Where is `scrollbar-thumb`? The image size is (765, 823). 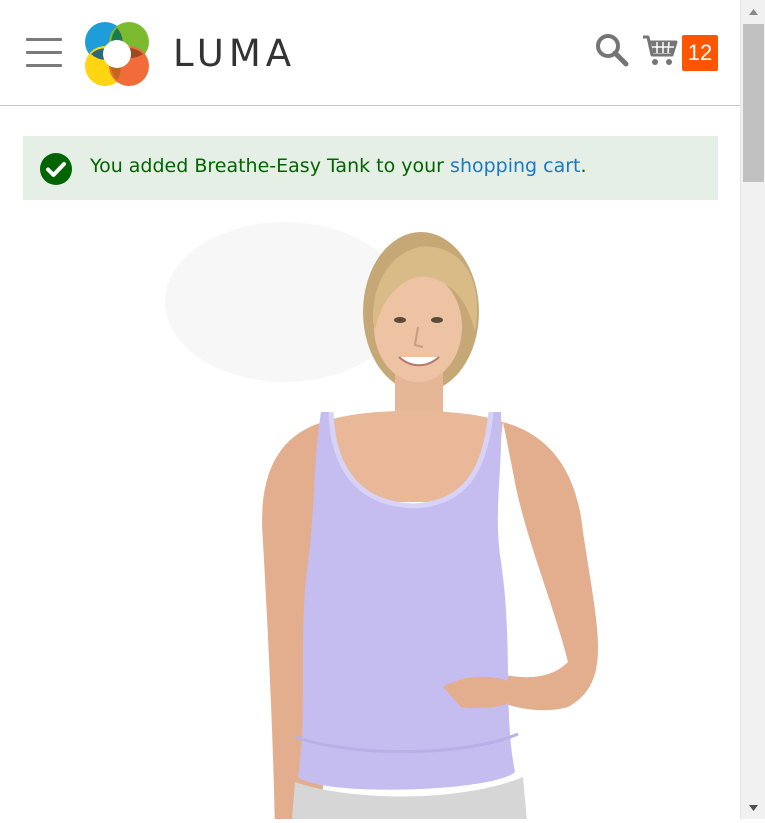
scrollbar-thumb is located at coordinates (753, 103).